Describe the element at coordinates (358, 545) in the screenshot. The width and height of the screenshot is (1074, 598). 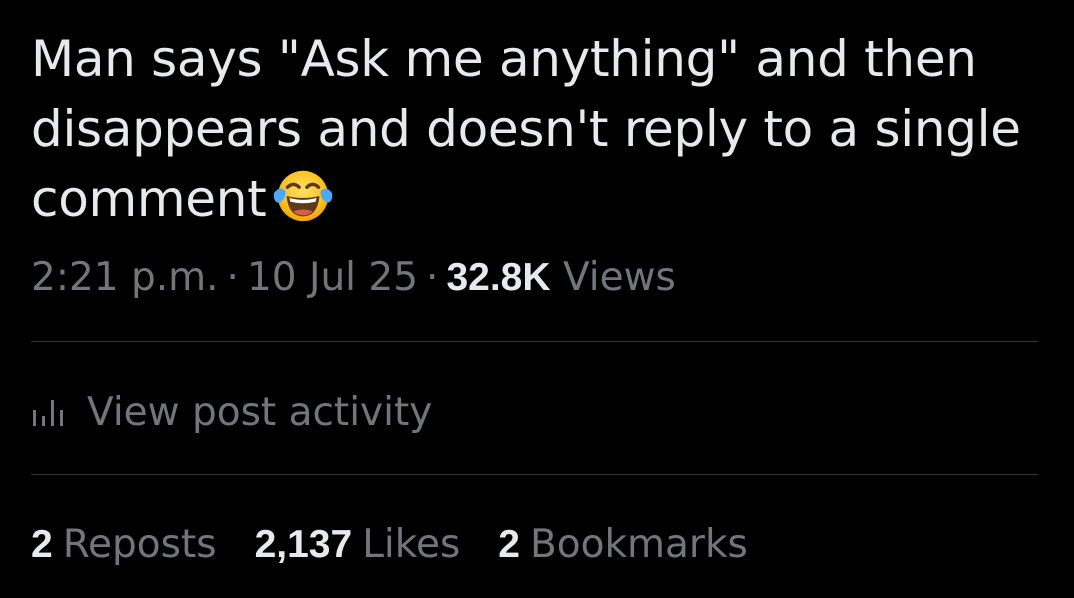
I see `likes-stat: 2,137 Likes` at that location.